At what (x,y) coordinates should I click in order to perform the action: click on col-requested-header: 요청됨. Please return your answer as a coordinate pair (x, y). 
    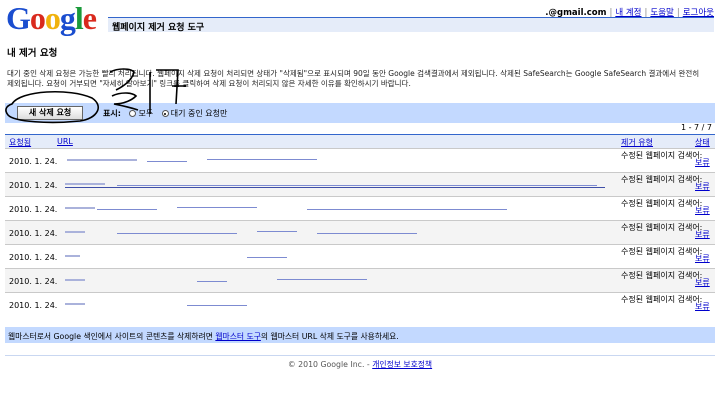
    Looking at the image, I should click on (20, 142).